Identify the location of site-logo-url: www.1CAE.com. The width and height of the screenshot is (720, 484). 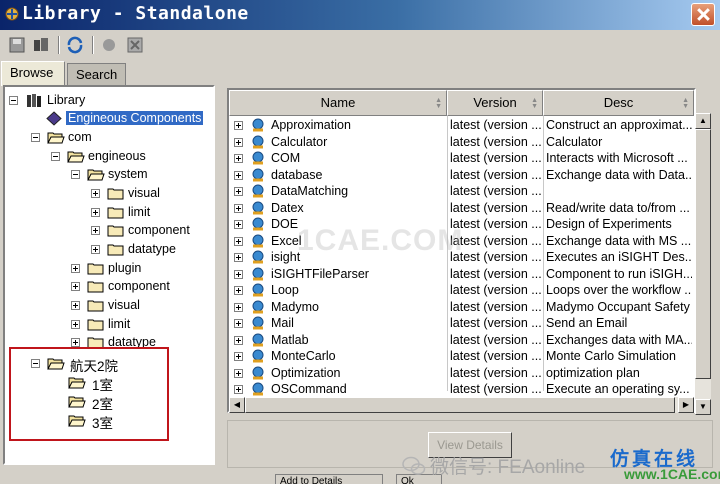
(672, 474).